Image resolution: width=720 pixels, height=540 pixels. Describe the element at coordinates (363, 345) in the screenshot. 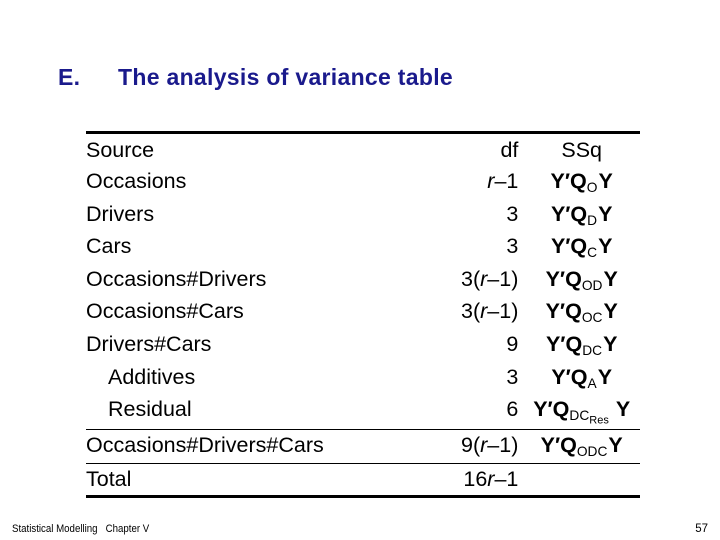

I see `table-row: Drivers#Cars 9 Y′QDCY` at that location.